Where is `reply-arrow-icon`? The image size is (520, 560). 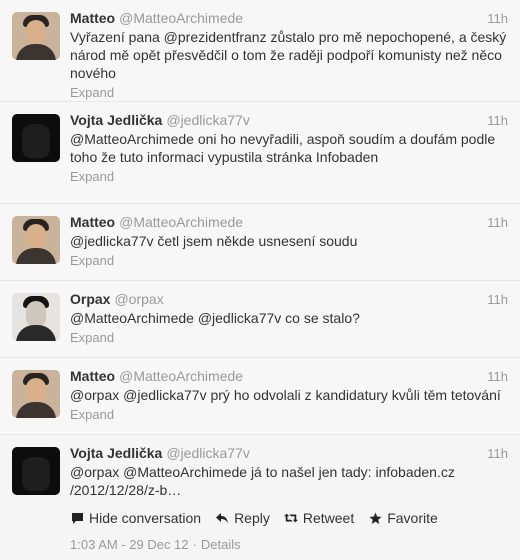 reply-arrow-icon is located at coordinates (222, 518).